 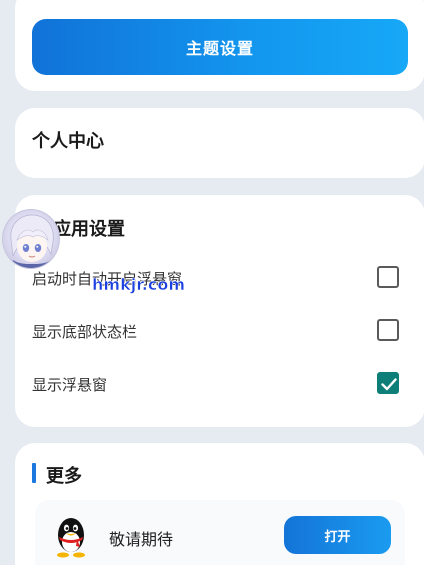 I want to click on more-list-item: 敬请期待 打开, so click(x=220, y=532).